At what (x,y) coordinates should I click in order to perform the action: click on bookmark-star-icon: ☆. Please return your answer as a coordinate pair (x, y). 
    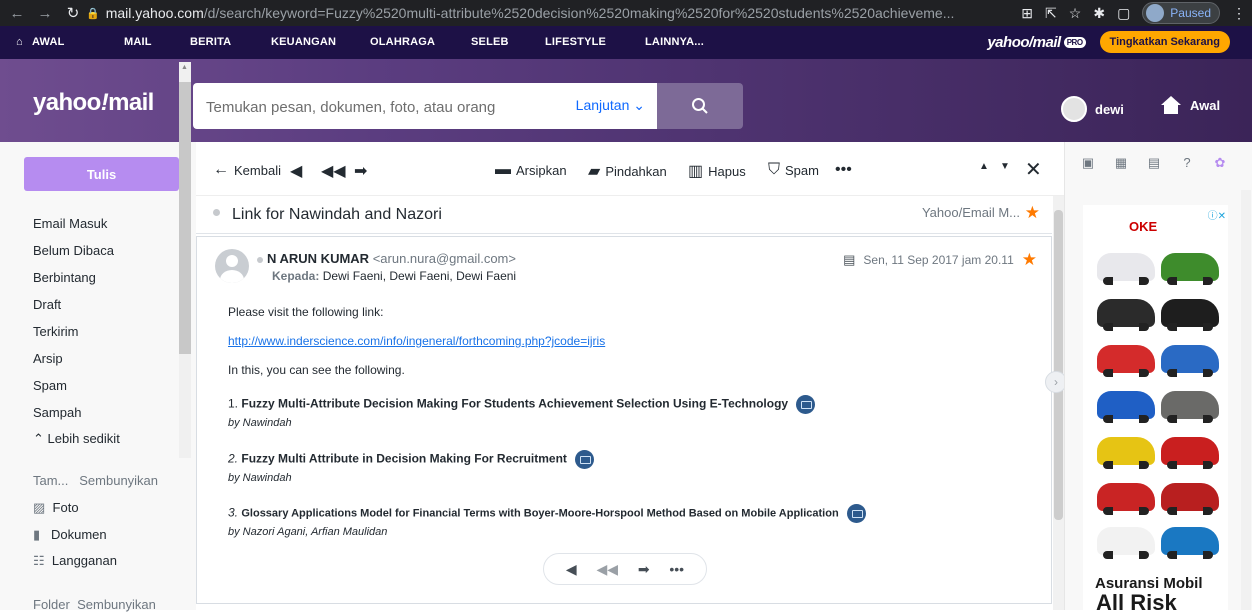
    Looking at the image, I should click on (1075, 13).